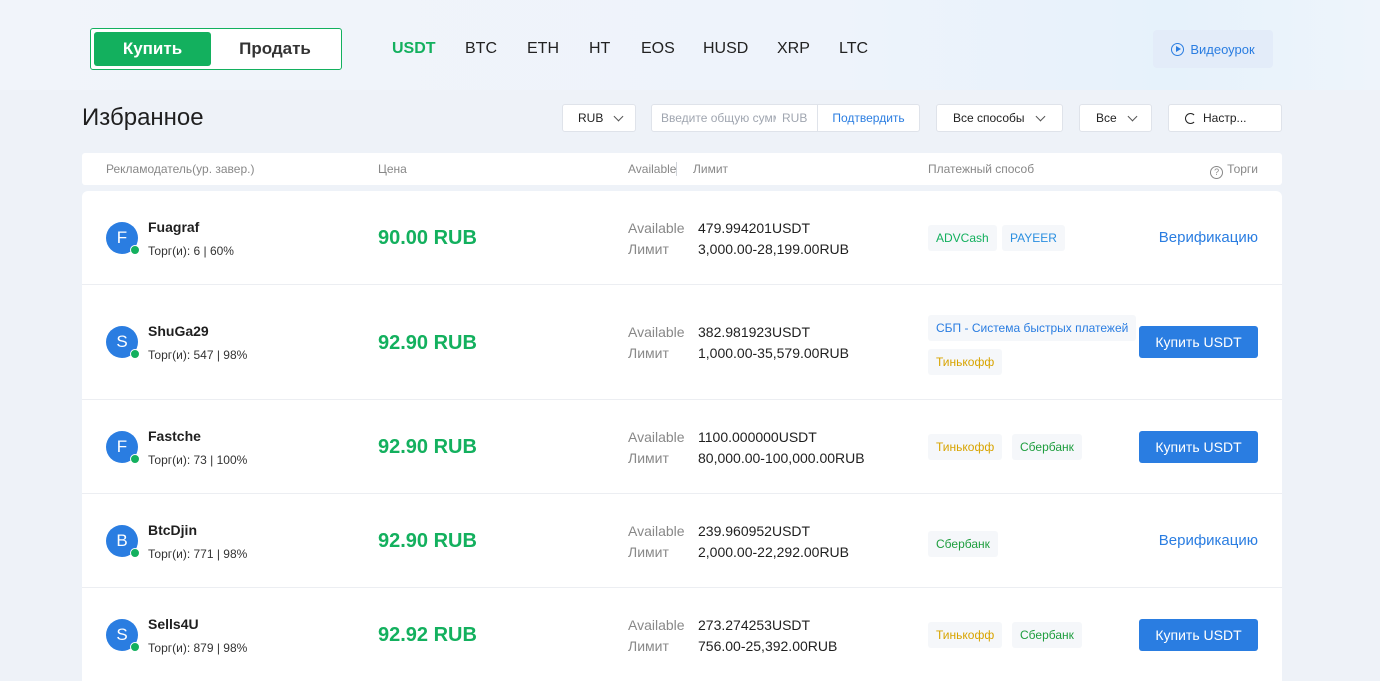 Image resolution: width=1380 pixels, height=681 pixels. I want to click on payment-method-select: Все способы, so click(999, 118).